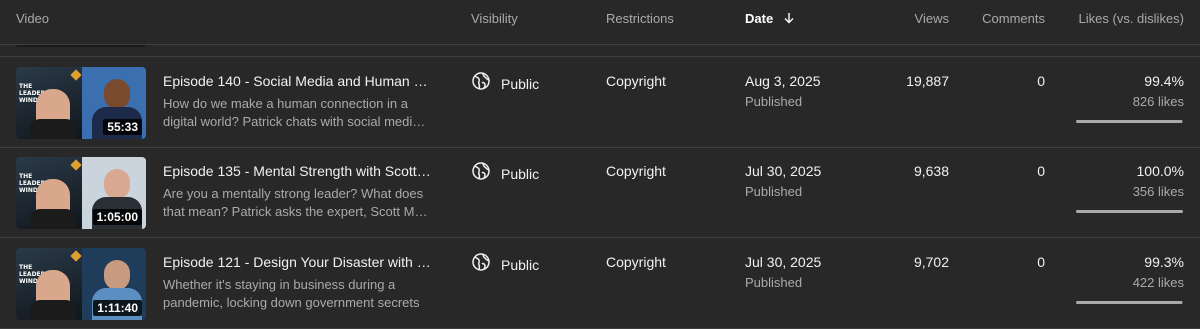 This screenshot has width=1200, height=329. I want to click on column-header-video: Video, so click(32, 18).